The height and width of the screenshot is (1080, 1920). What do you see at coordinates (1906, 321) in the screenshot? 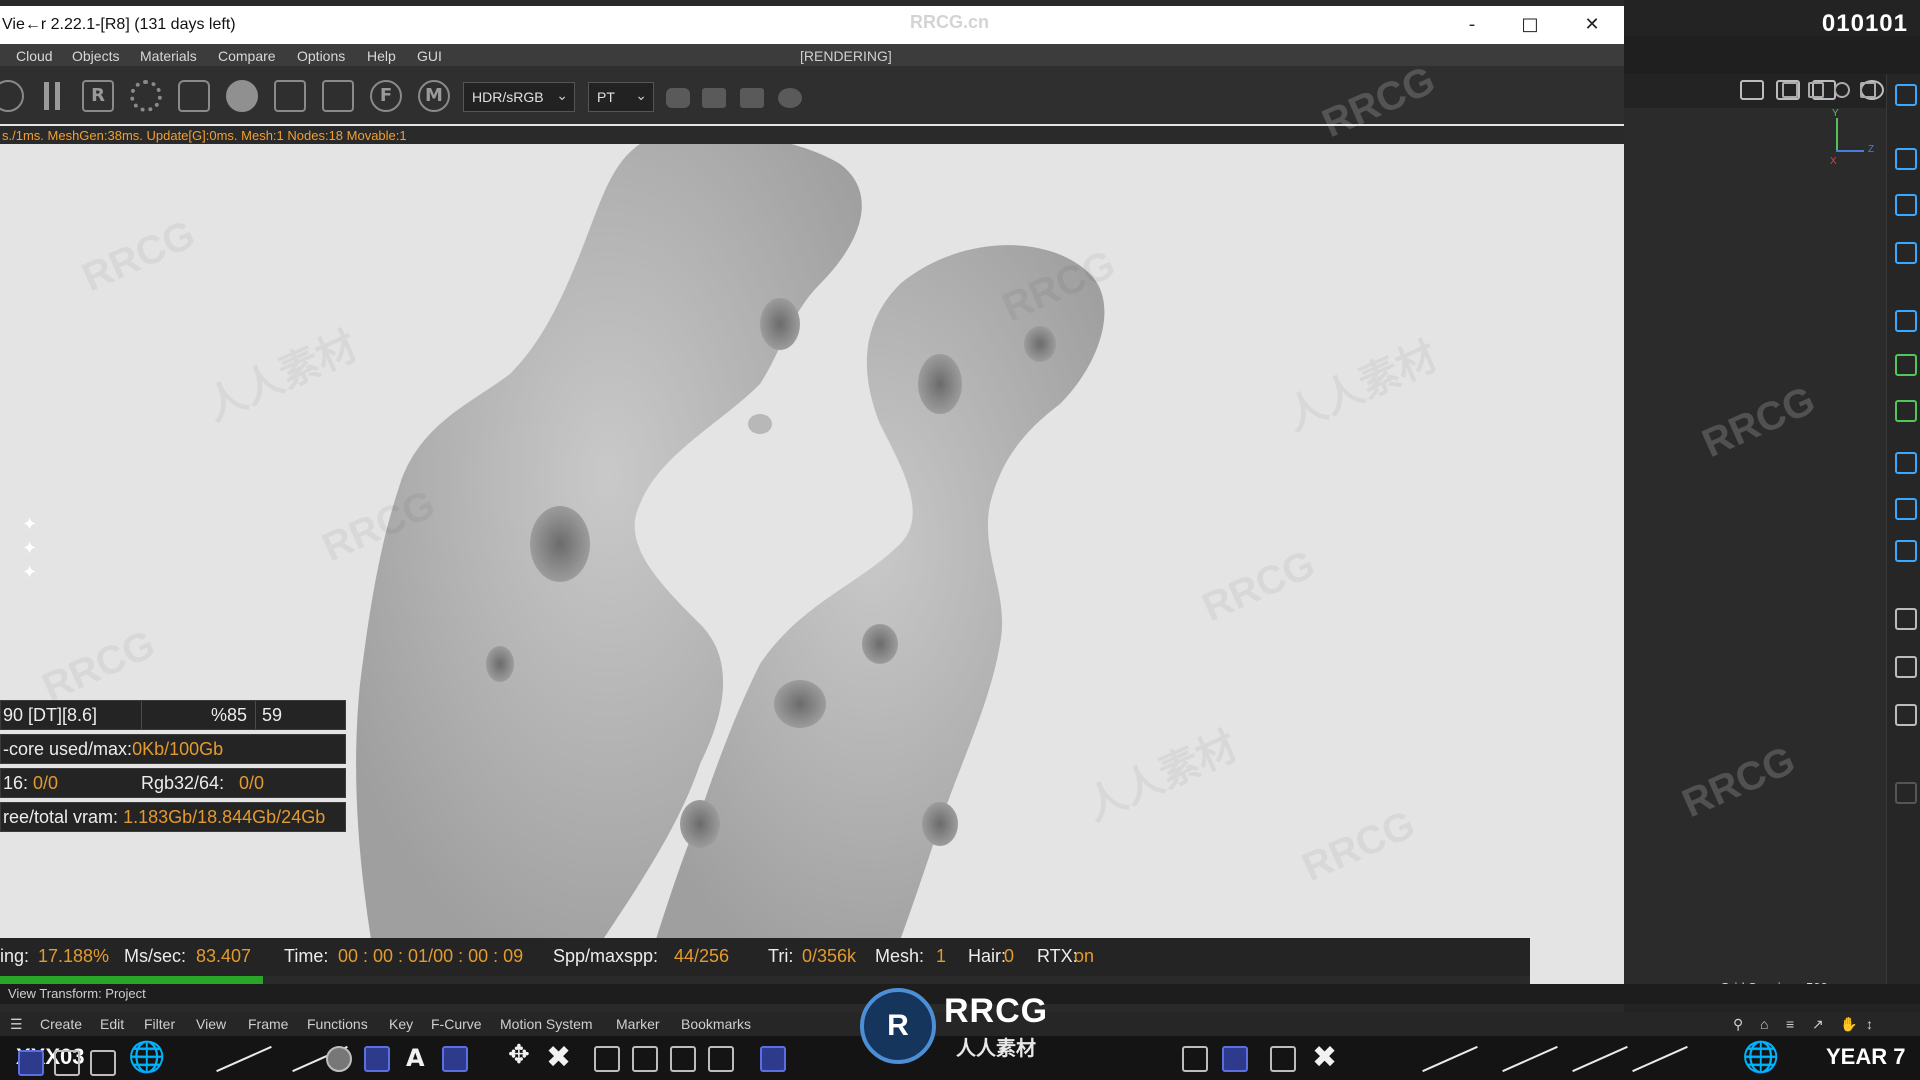
I see `spline-icon` at bounding box center [1906, 321].